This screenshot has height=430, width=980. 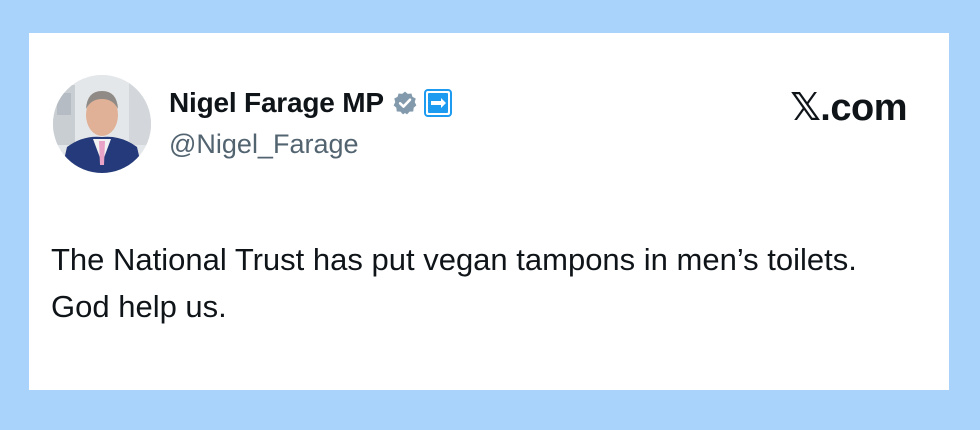 I want to click on site-label: 𝕏.com, so click(x=848, y=108).